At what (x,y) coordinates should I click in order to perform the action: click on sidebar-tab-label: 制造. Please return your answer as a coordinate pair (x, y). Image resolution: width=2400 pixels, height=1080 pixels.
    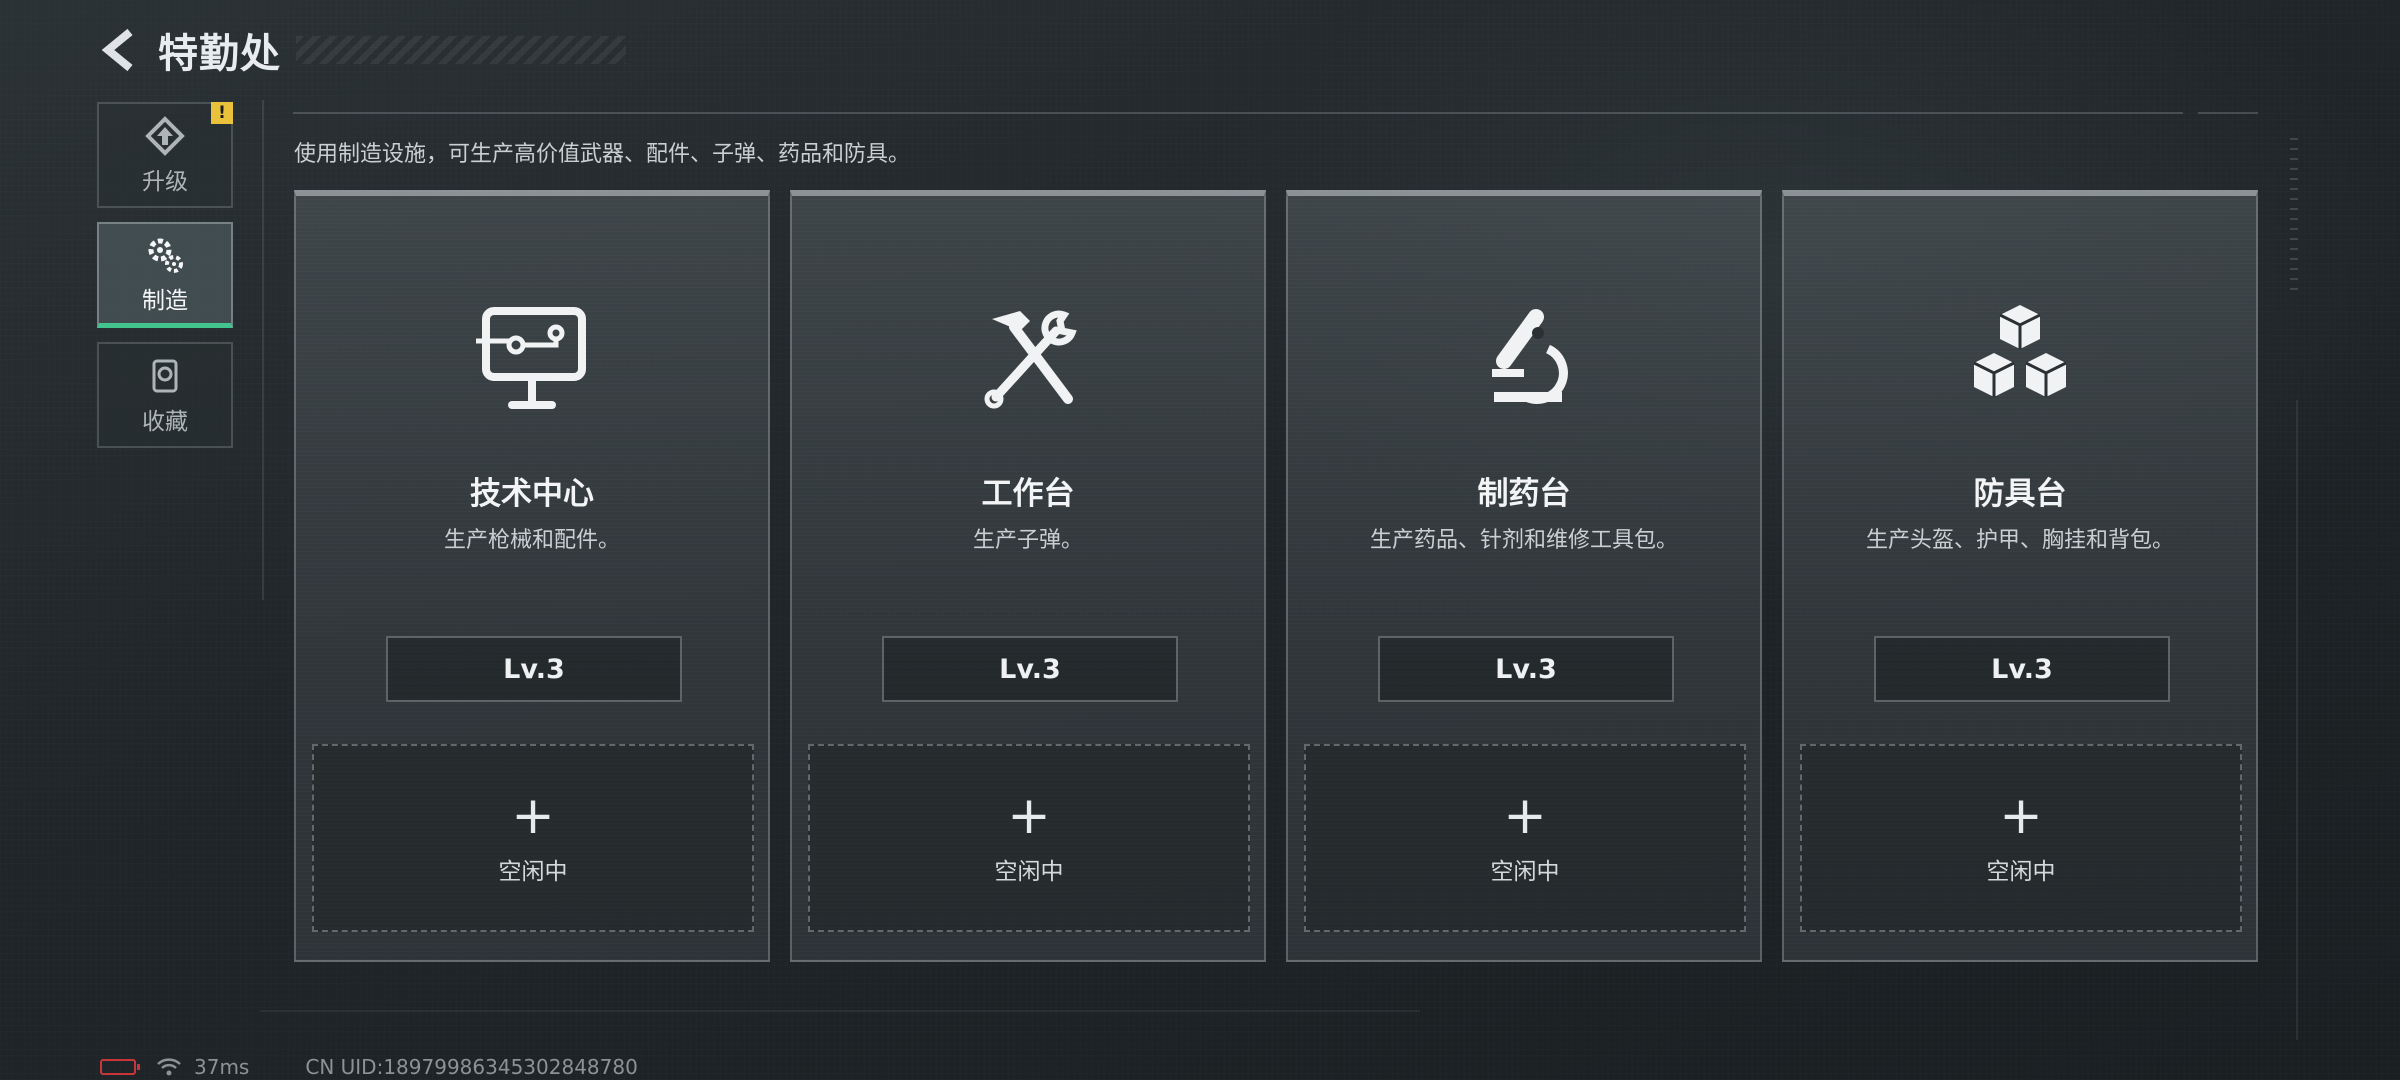
    Looking at the image, I should click on (165, 300).